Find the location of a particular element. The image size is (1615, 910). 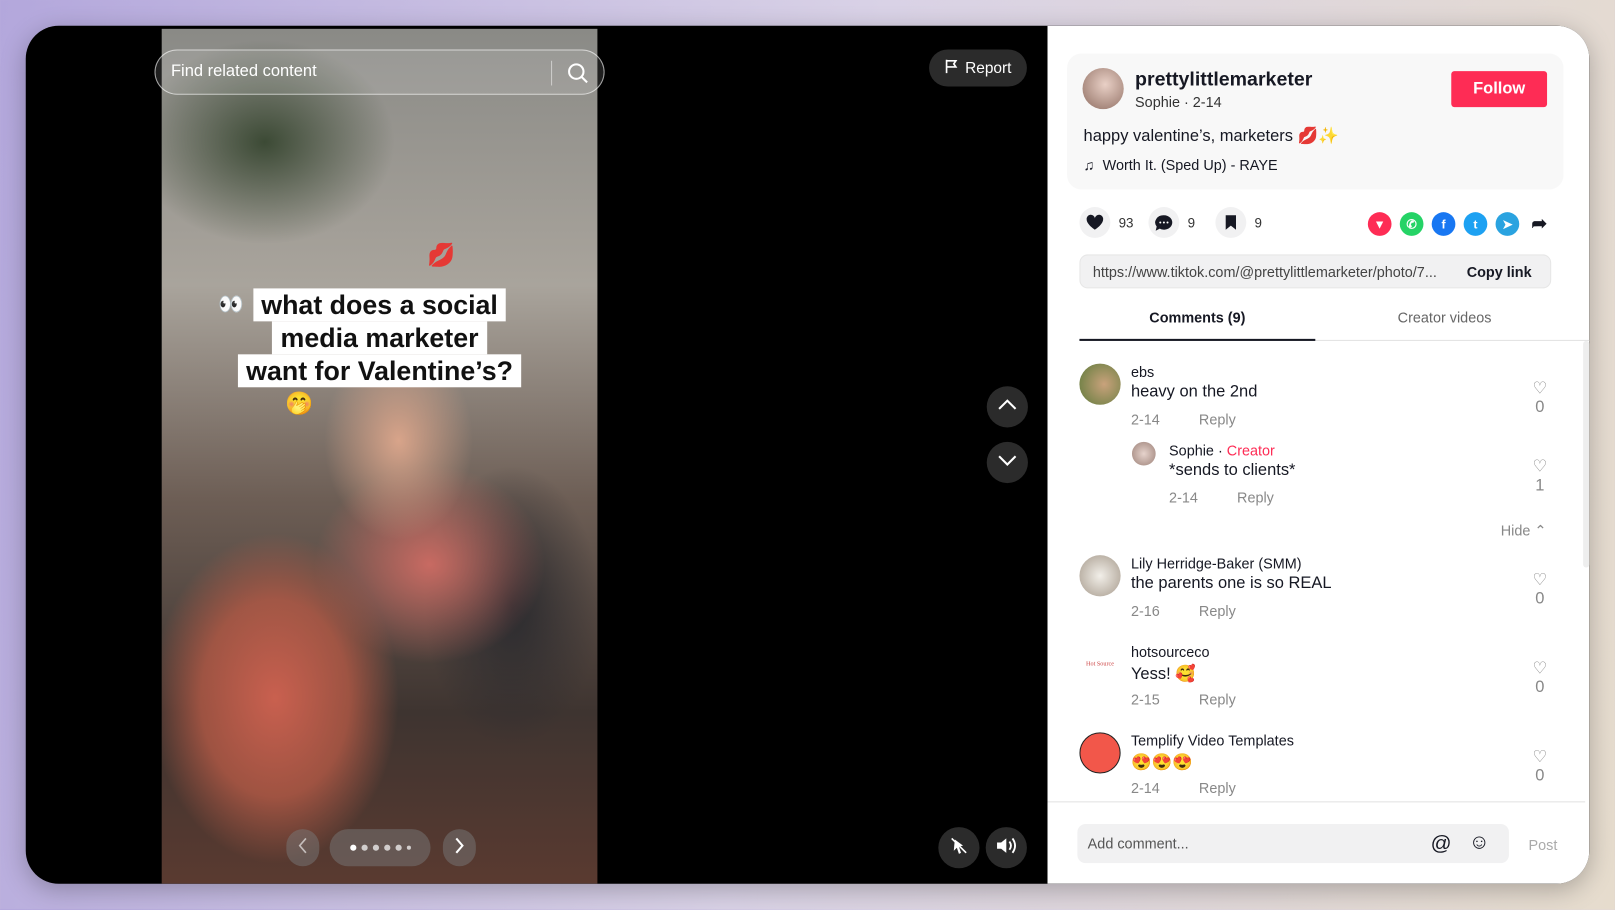

share-arrow-icon: ➦ is located at coordinates (1539, 223).